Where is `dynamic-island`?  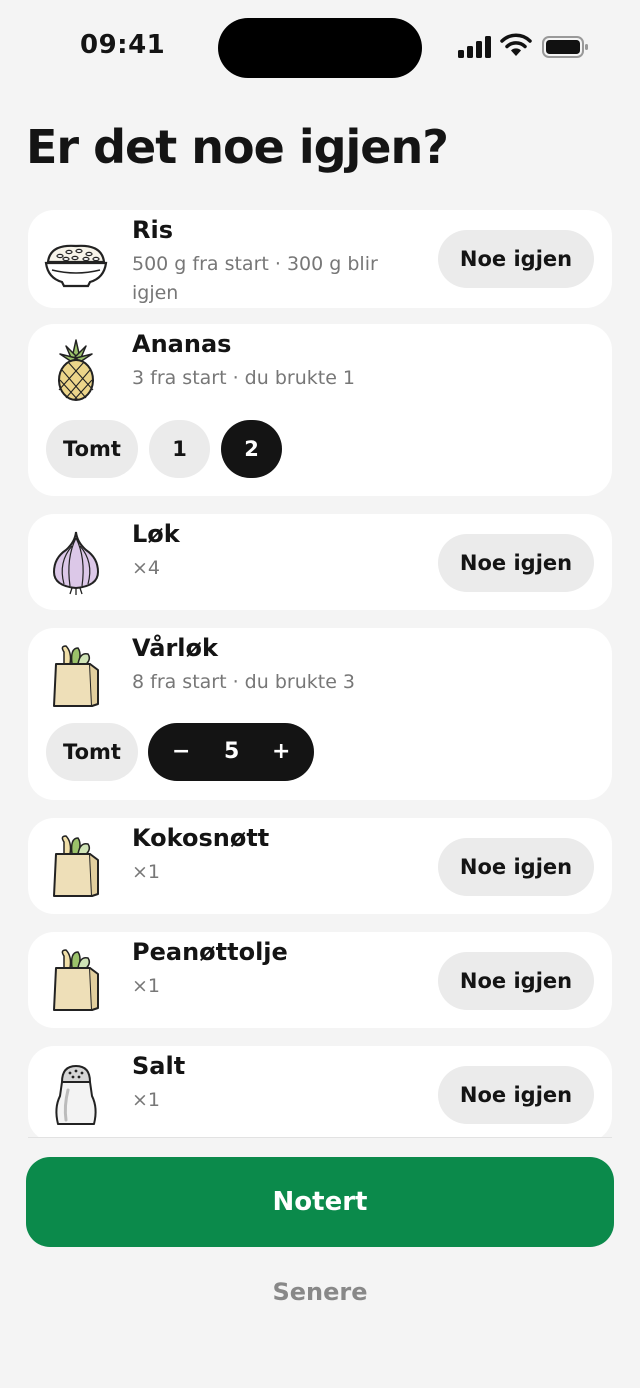
dynamic-island is located at coordinates (320, 48).